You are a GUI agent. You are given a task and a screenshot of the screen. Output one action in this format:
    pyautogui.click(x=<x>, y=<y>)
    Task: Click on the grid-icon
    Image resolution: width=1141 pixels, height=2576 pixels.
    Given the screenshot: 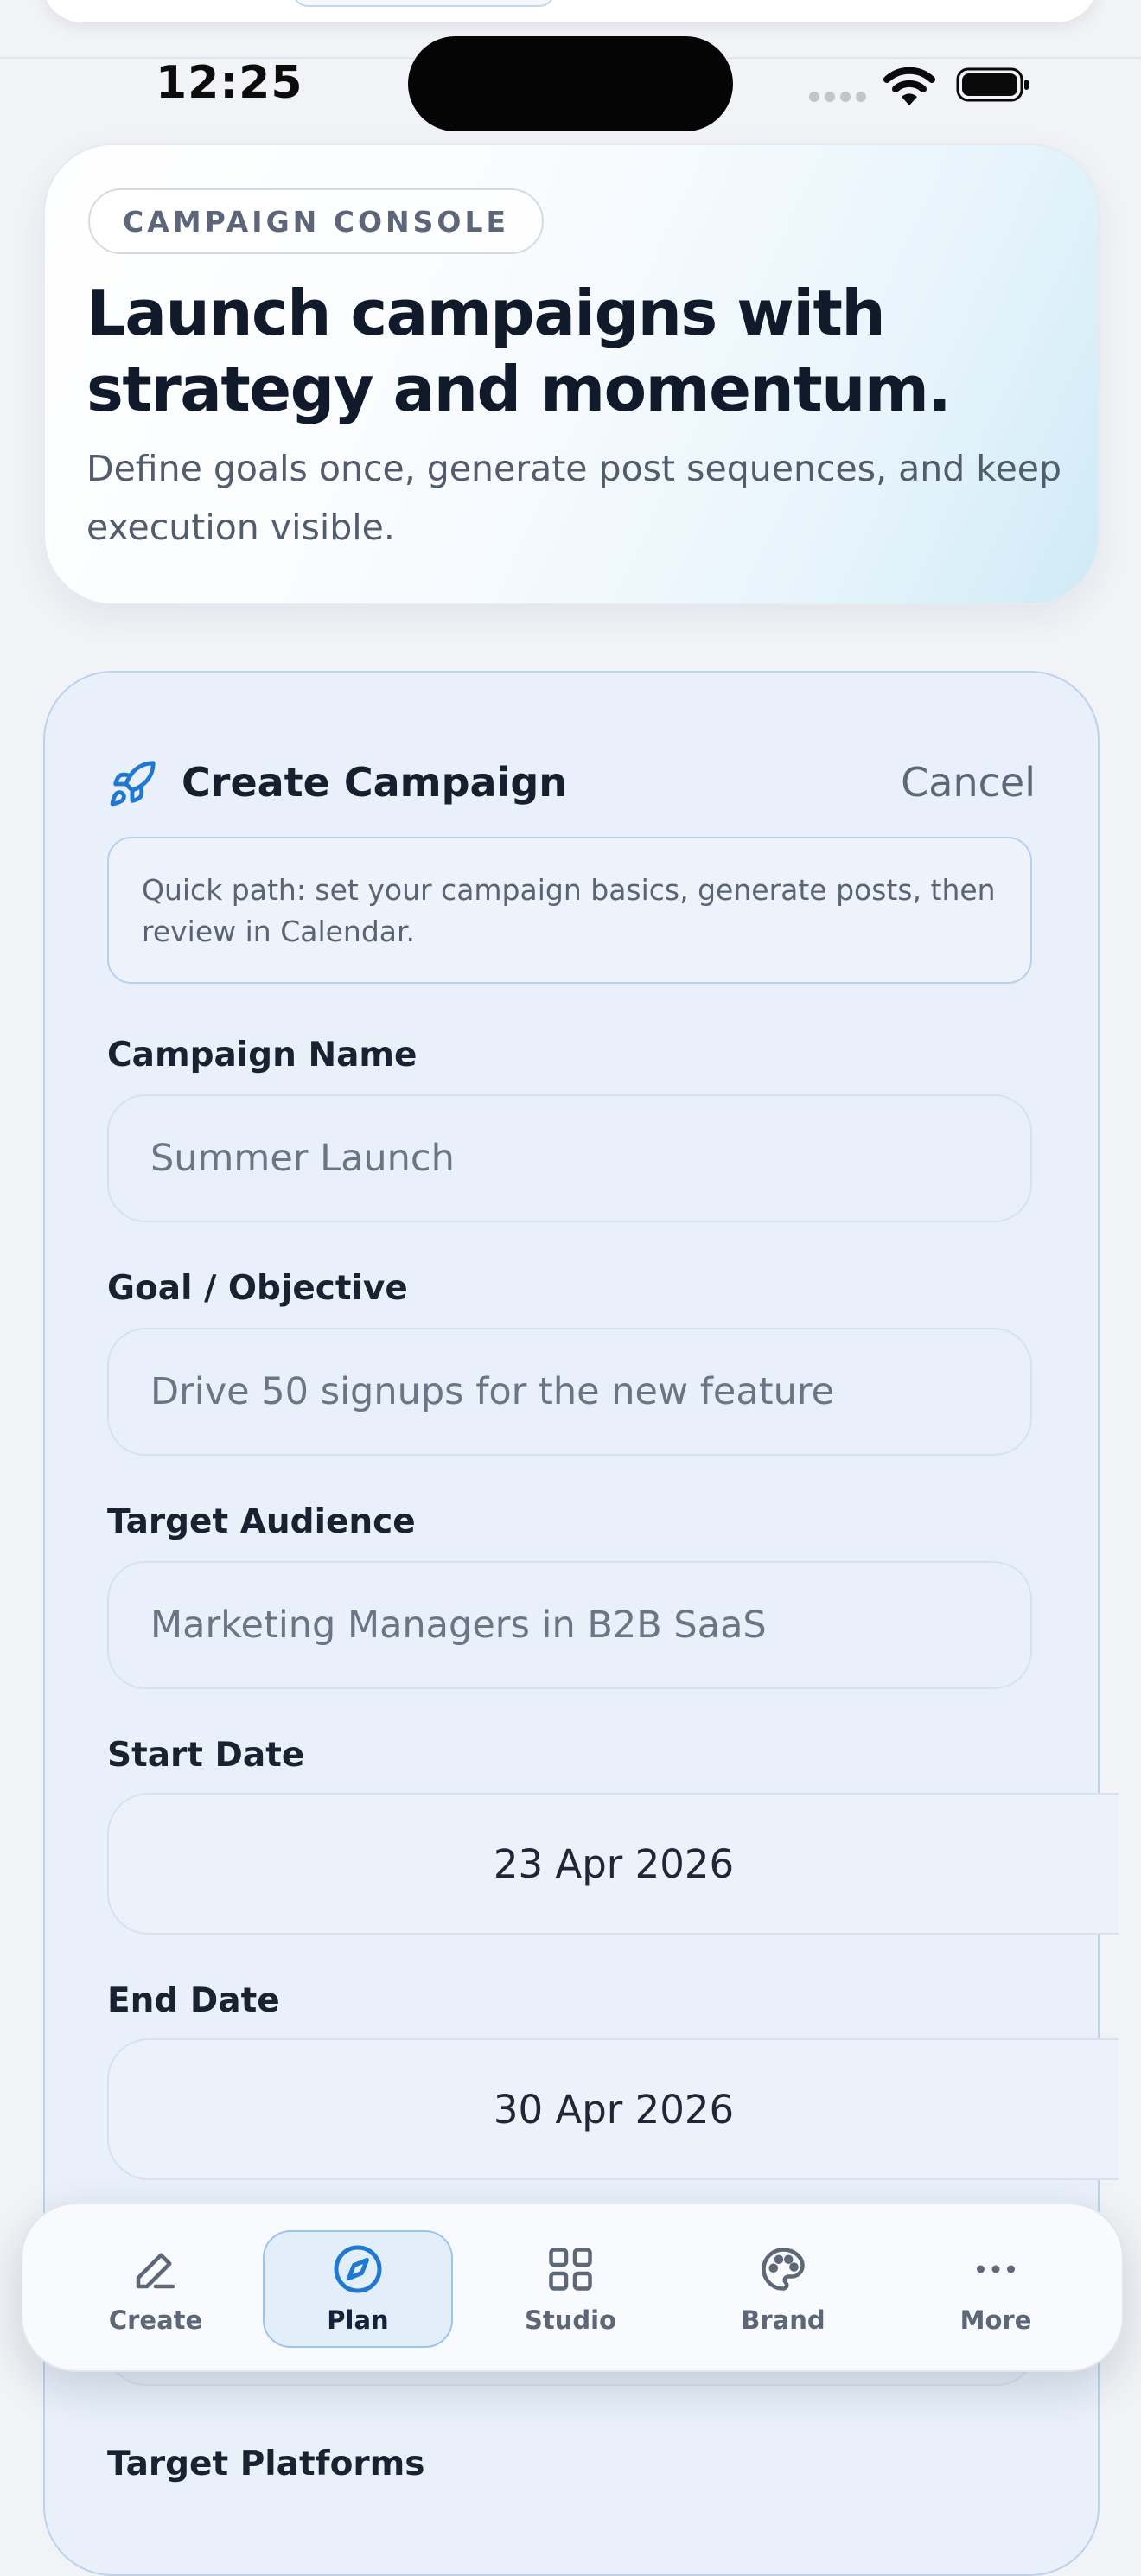 What is the action you would take?
    pyautogui.click(x=570, y=2269)
    